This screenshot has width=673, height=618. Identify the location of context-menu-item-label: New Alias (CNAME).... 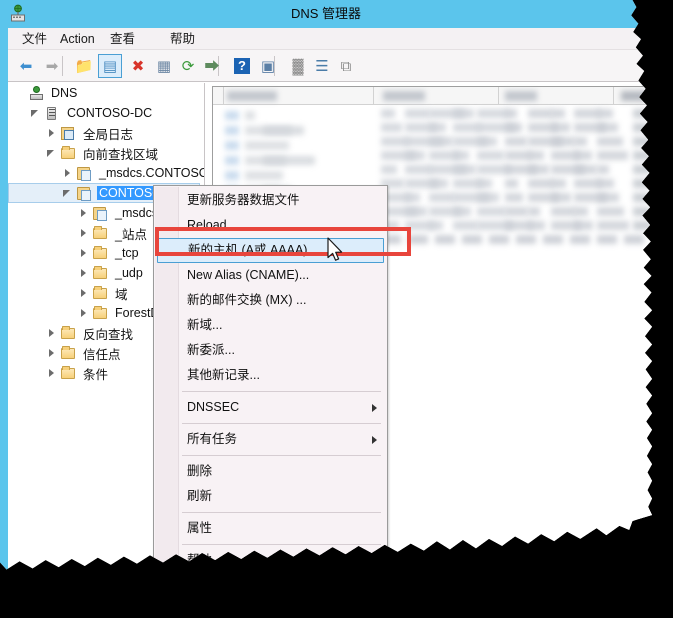
(248, 275).